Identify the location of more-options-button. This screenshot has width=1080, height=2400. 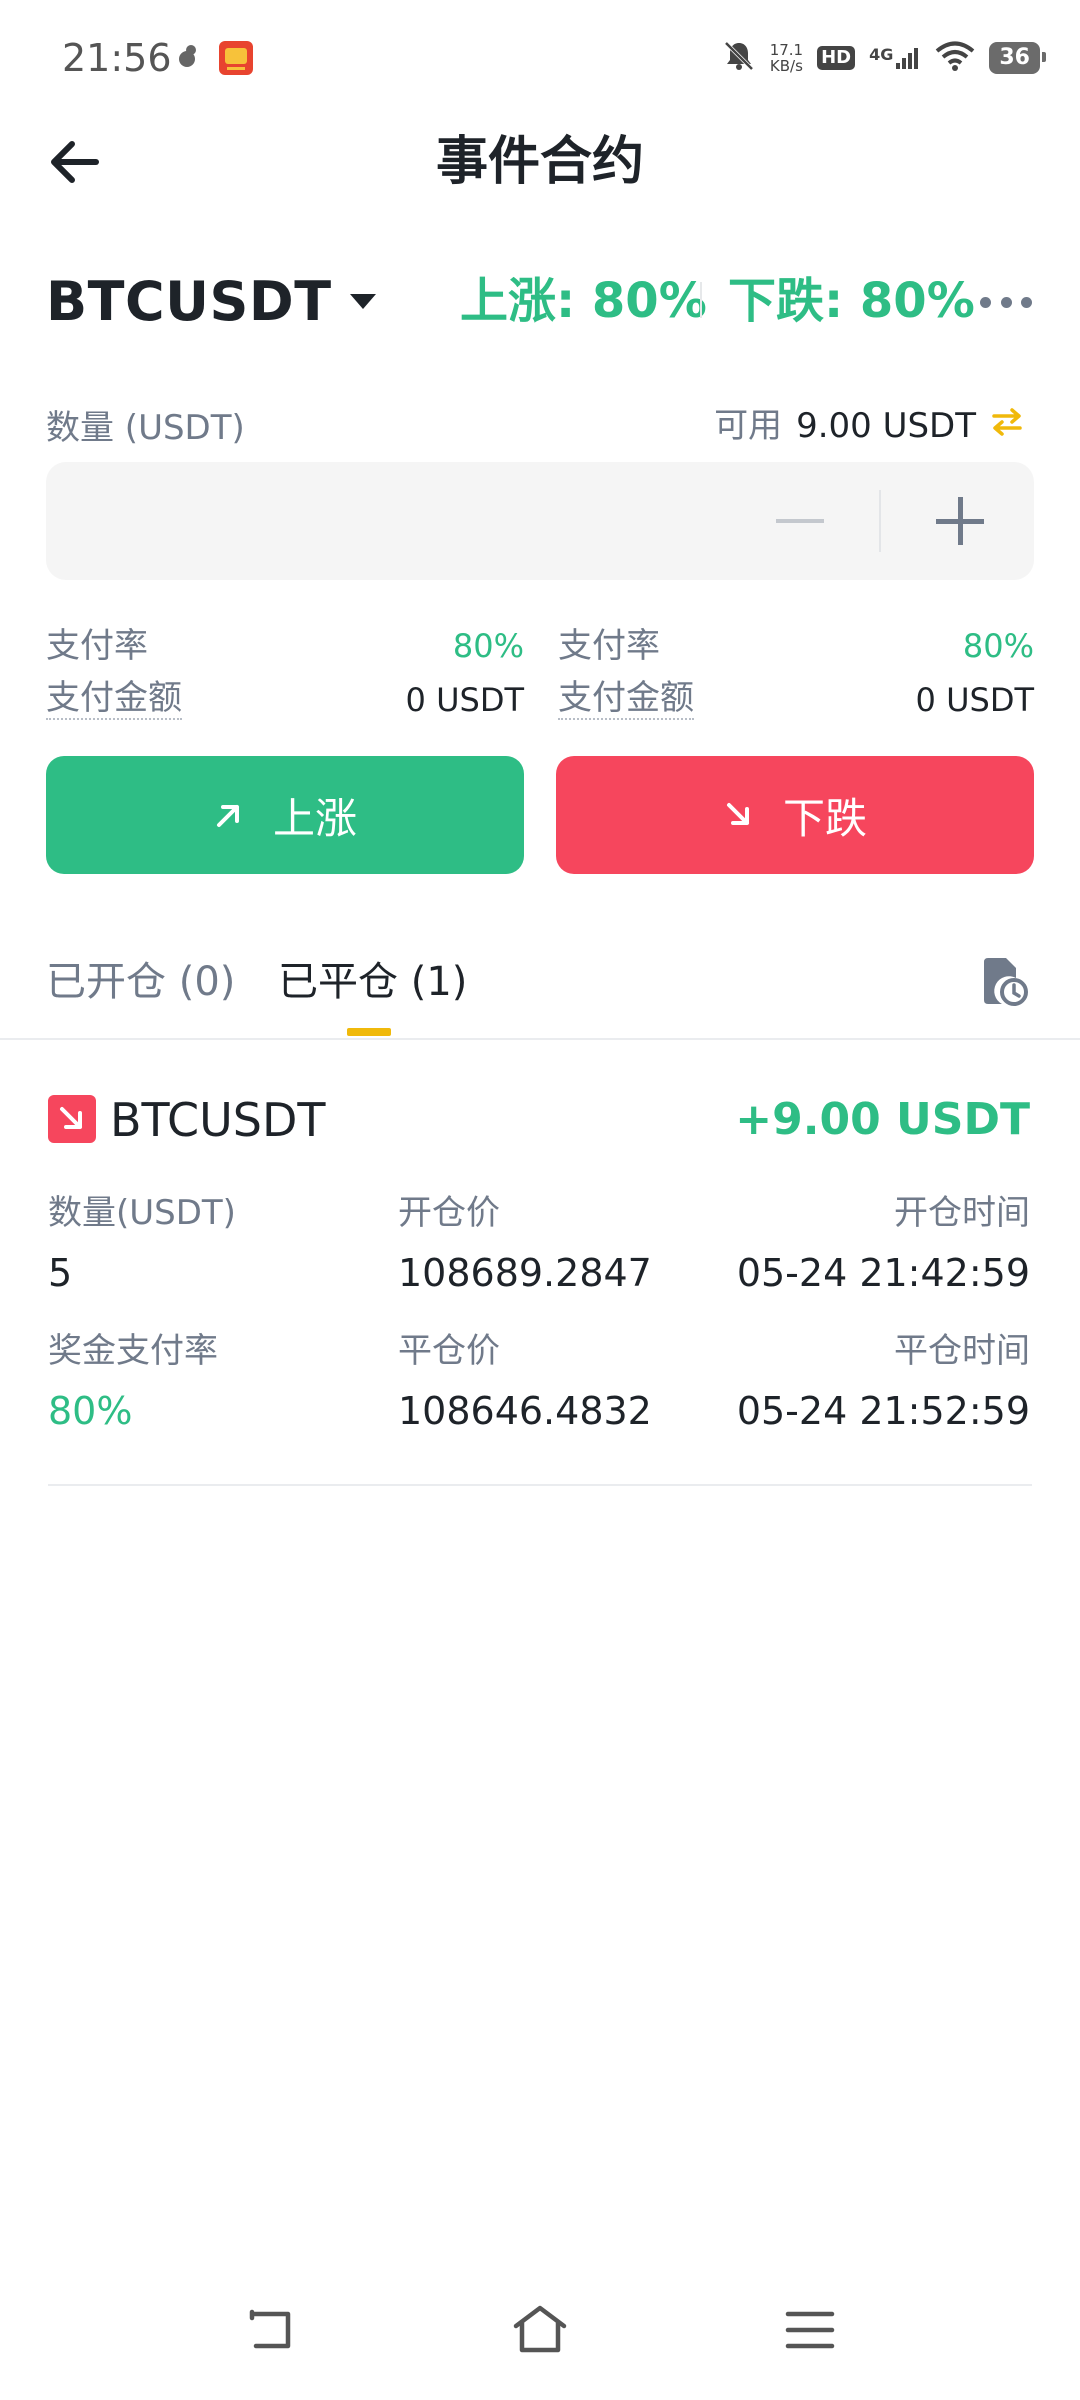
(1006, 302).